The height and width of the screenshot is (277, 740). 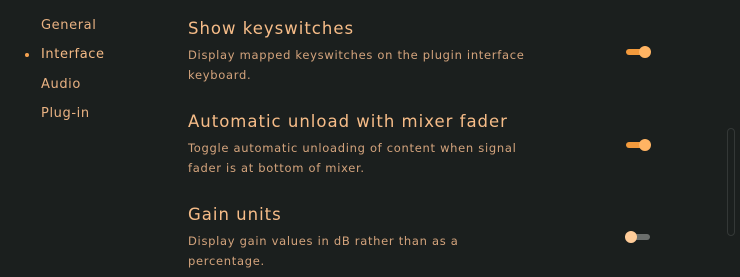 I want to click on sidebar-item-audio: Audio, so click(x=61, y=84).